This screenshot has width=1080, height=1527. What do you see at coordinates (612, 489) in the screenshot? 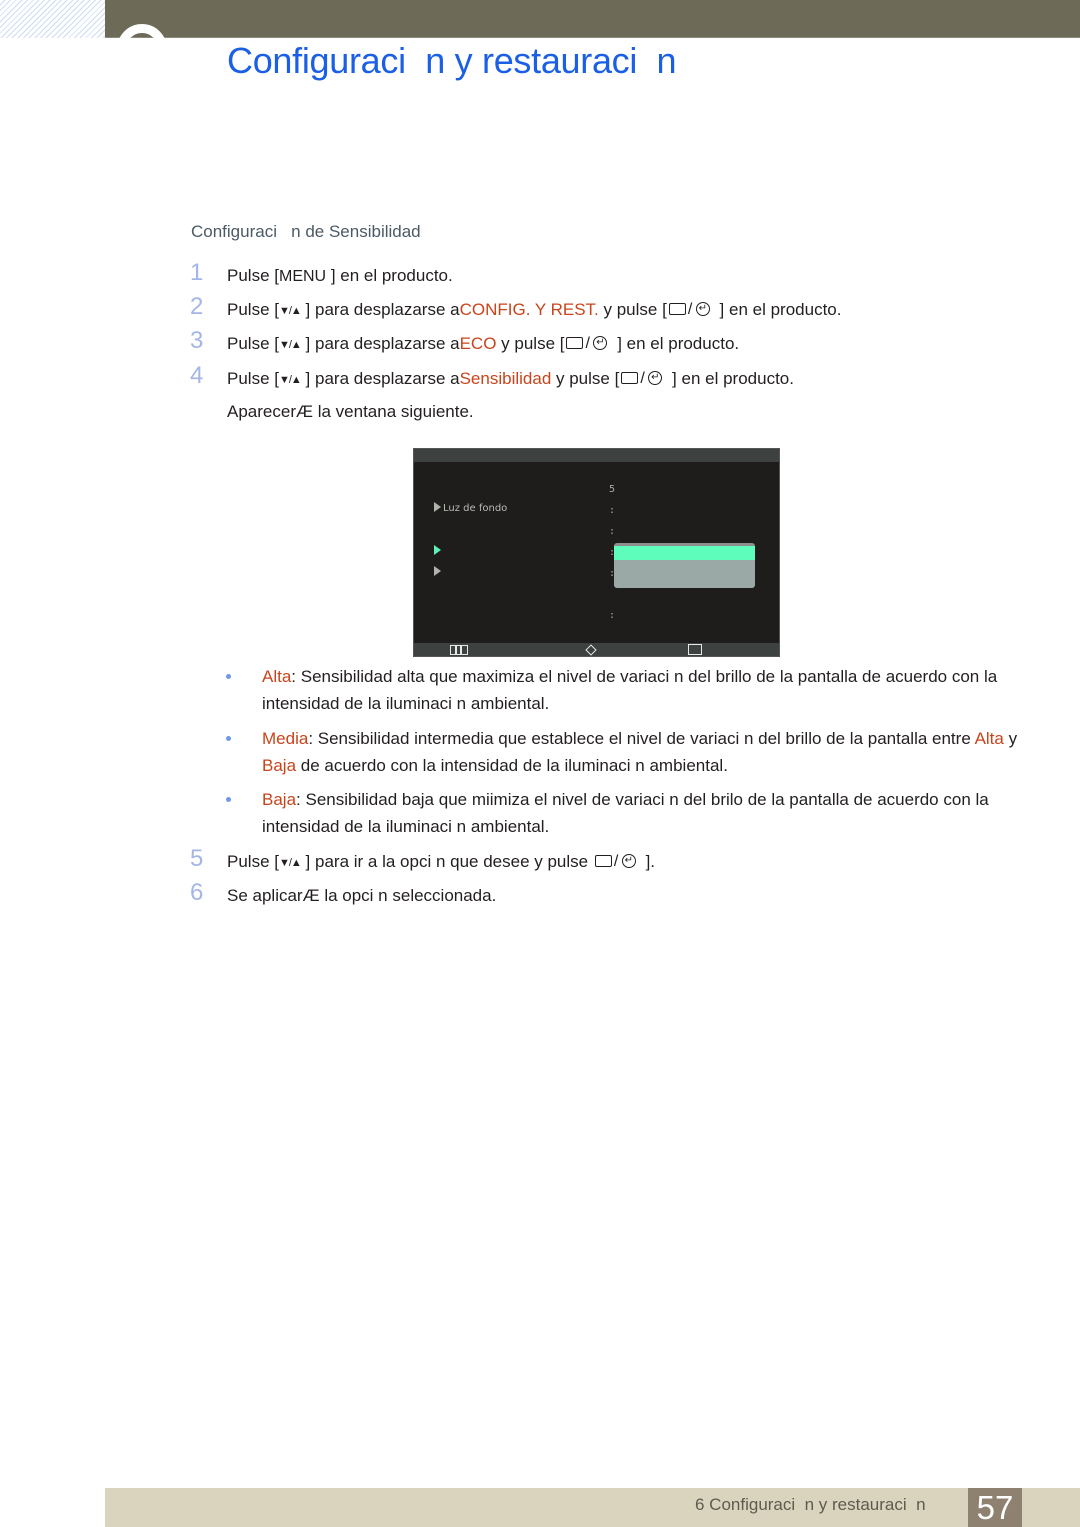
I see `osd-value: 5` at bounding box center [612, 489].